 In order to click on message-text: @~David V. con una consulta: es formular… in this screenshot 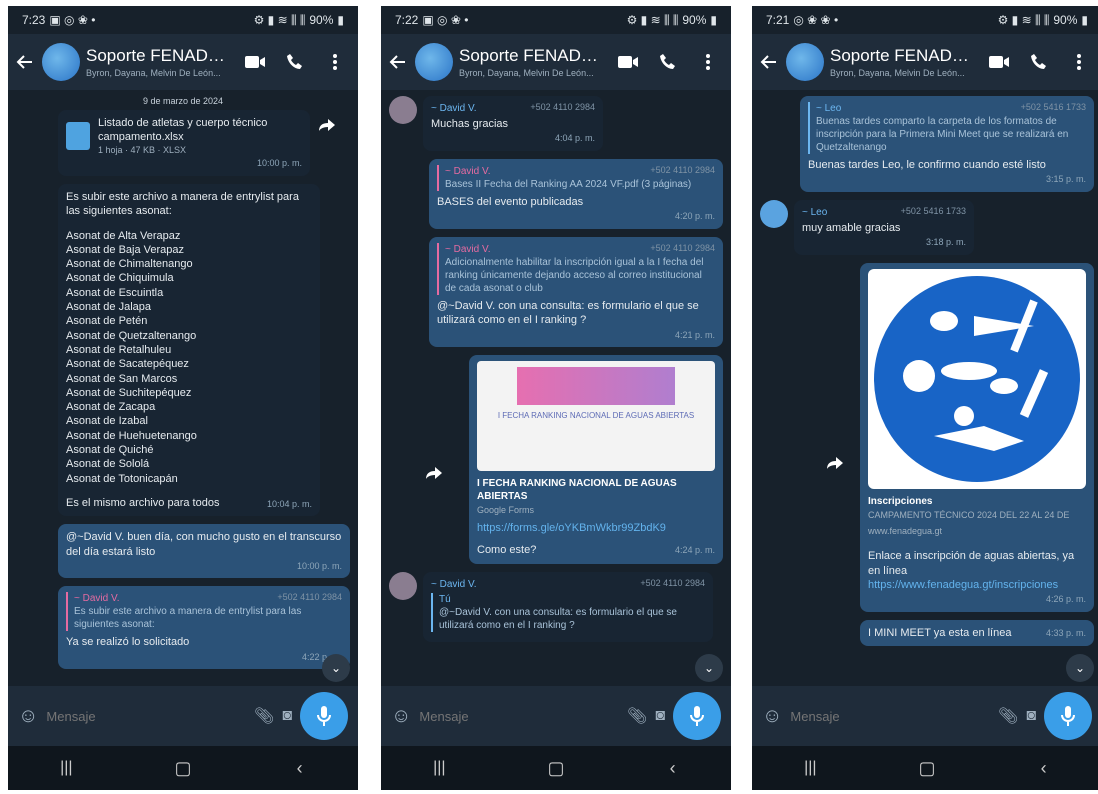, I will do `click(568, 313)`.